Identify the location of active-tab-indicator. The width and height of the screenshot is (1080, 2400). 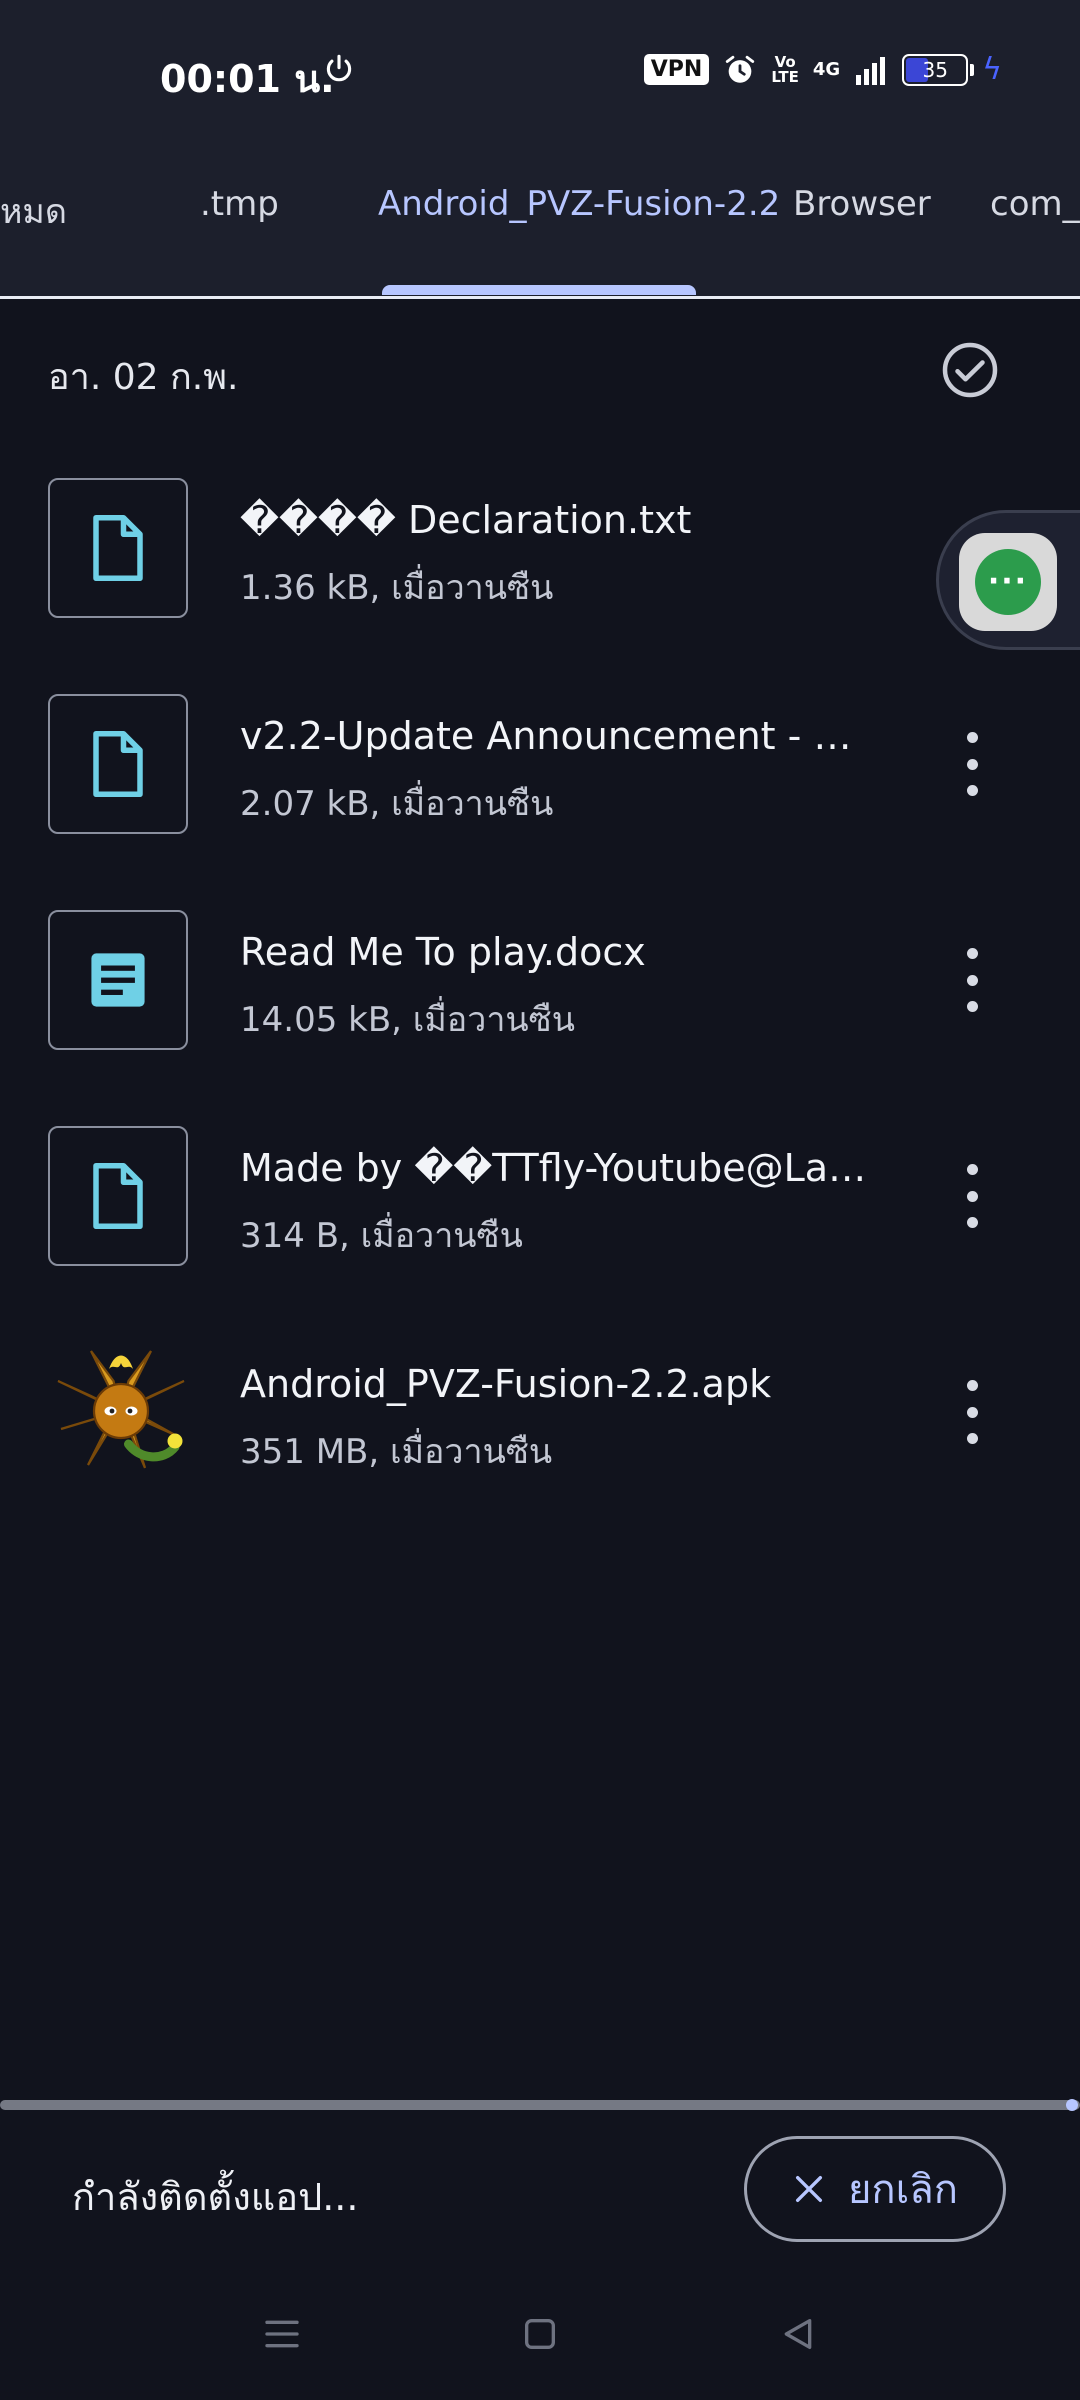
(539, 290).